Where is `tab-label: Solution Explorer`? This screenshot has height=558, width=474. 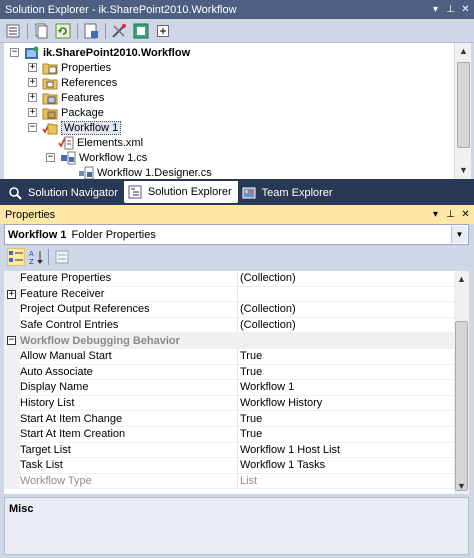
tab-label: Solution Explorer is located at coordinates (189, 192).